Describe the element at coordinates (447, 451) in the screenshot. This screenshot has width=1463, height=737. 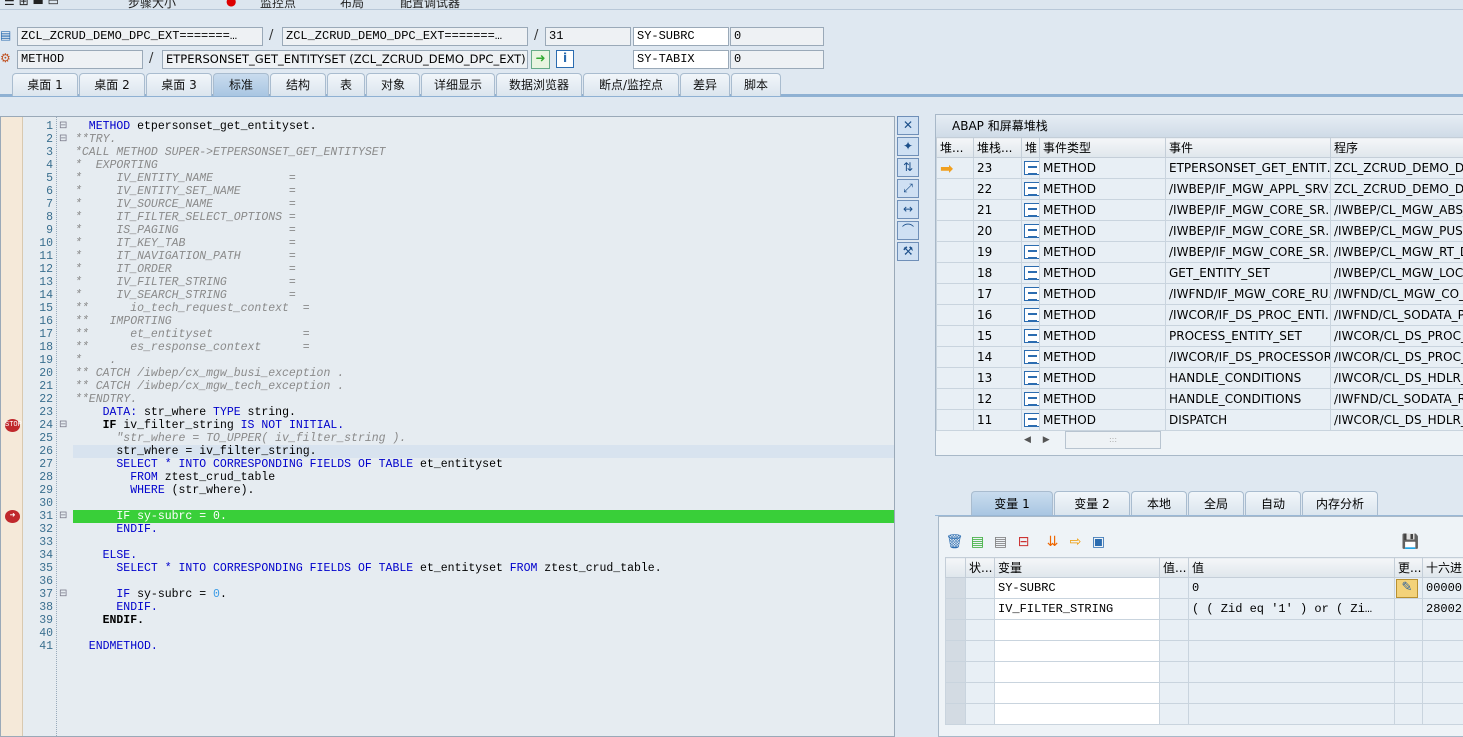
I see `code-line: 26 str_where = iv_filter_string.` at that location.